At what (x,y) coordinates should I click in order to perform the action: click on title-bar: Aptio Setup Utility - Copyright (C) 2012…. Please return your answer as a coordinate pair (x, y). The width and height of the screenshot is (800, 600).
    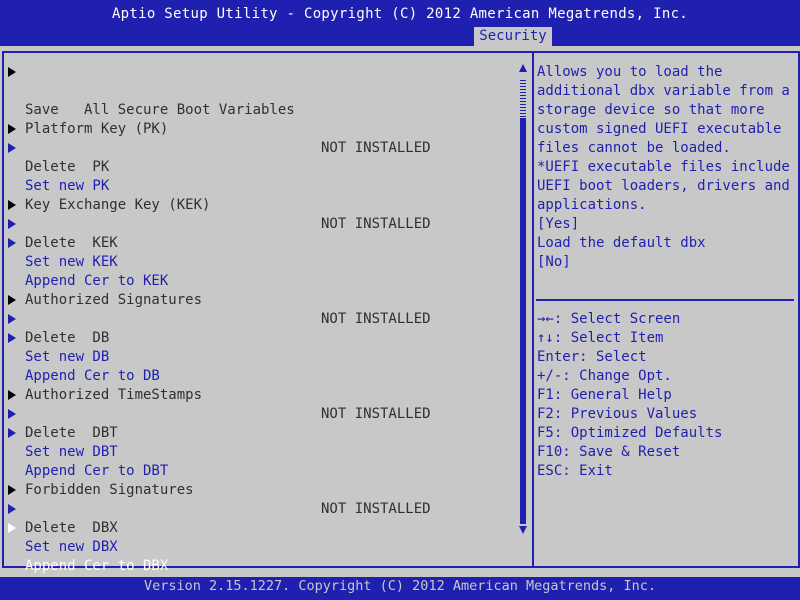
    Looking at the image, I should click on (400, 23).